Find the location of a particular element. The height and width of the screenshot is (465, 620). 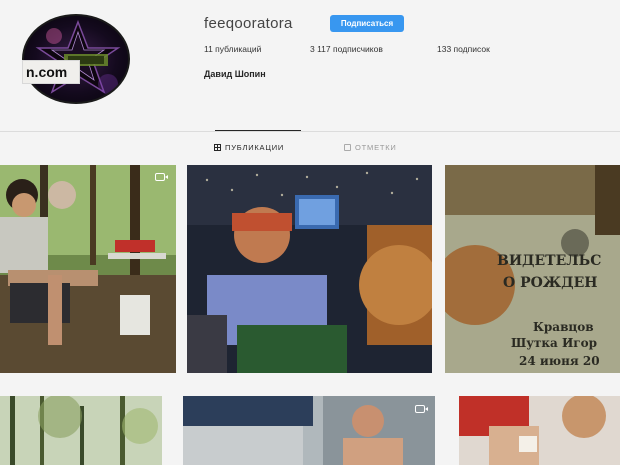

profile-full-name: Давид Шопин is located at coordinates (235, 74).